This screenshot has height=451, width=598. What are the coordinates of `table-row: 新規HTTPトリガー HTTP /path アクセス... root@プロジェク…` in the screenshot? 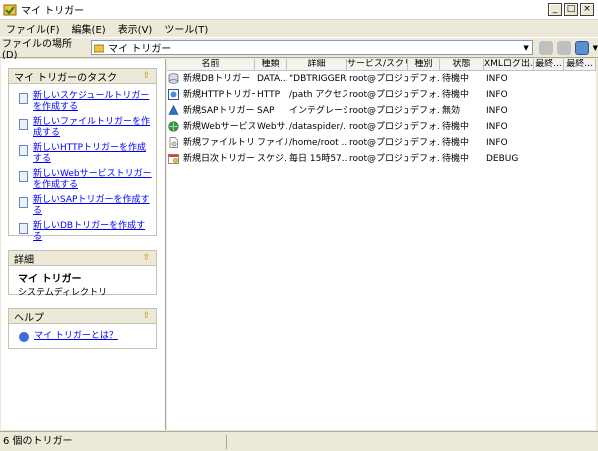 It's located at (381, 95).